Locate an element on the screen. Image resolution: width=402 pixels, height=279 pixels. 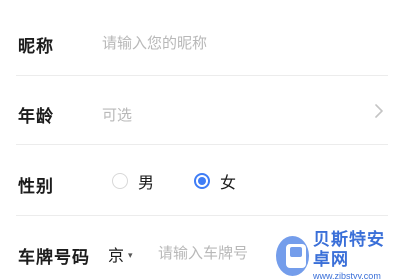
nickname-label: 昵称 is located at coordinates (36, 46).